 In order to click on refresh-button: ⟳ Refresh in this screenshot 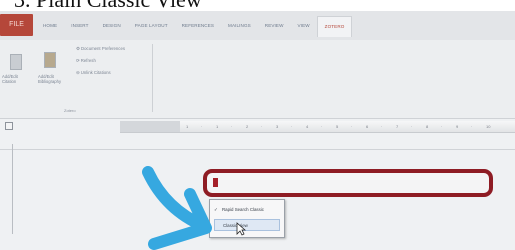, I will do `click(86, 61)`.